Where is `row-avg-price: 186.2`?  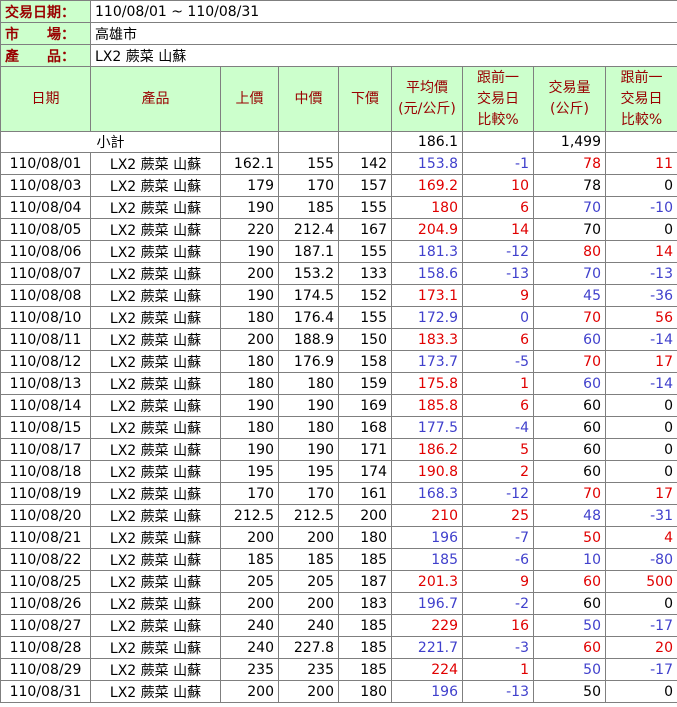 row-avg-price: 186.2 is located at coordinates (427, 449).